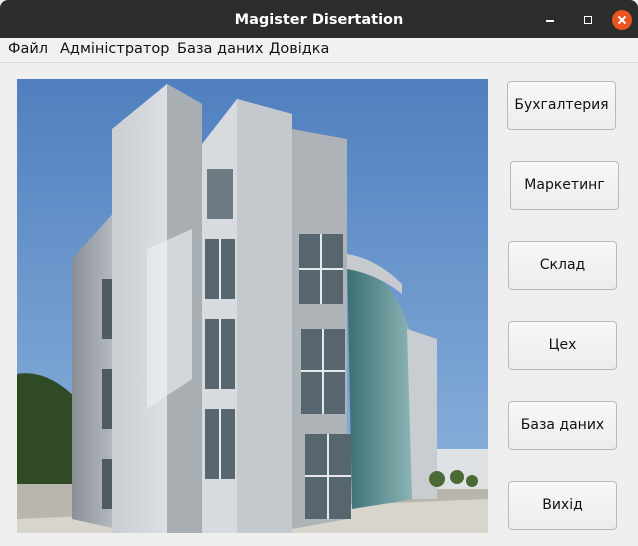  What do you see at coordinates (564, 185) in the screenshot?
I see `marketing-button: Маркетинг` at bounding box center [564, 185].